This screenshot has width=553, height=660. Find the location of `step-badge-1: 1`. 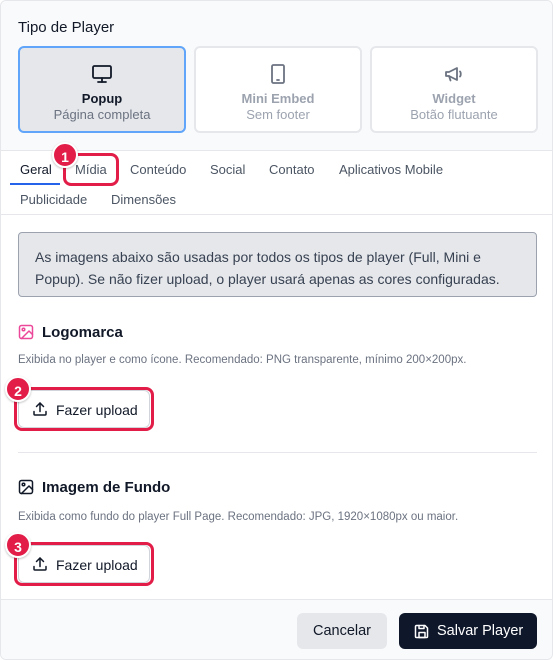

step-badge-1: 1 is located at coordinates (65, 155).